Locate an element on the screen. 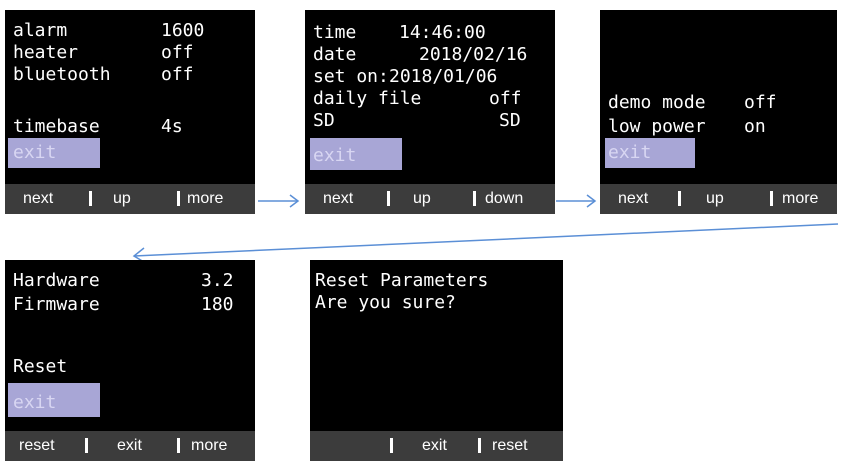 The image size is (850, 461). arrow-s3-to-s4 is located at coordinates (486, 240).